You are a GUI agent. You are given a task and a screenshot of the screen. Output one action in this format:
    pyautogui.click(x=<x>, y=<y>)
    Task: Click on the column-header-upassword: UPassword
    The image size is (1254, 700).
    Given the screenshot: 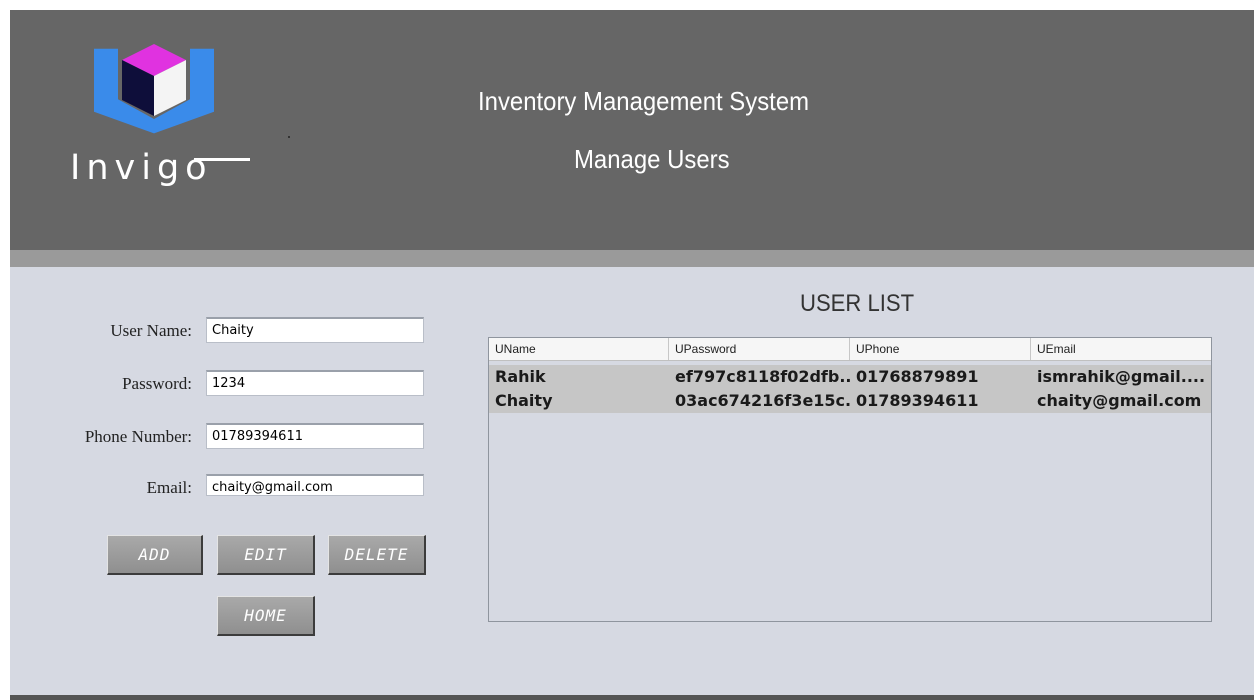 What is the action you would take?
    pyautogui.click(x=759, y=349)
    